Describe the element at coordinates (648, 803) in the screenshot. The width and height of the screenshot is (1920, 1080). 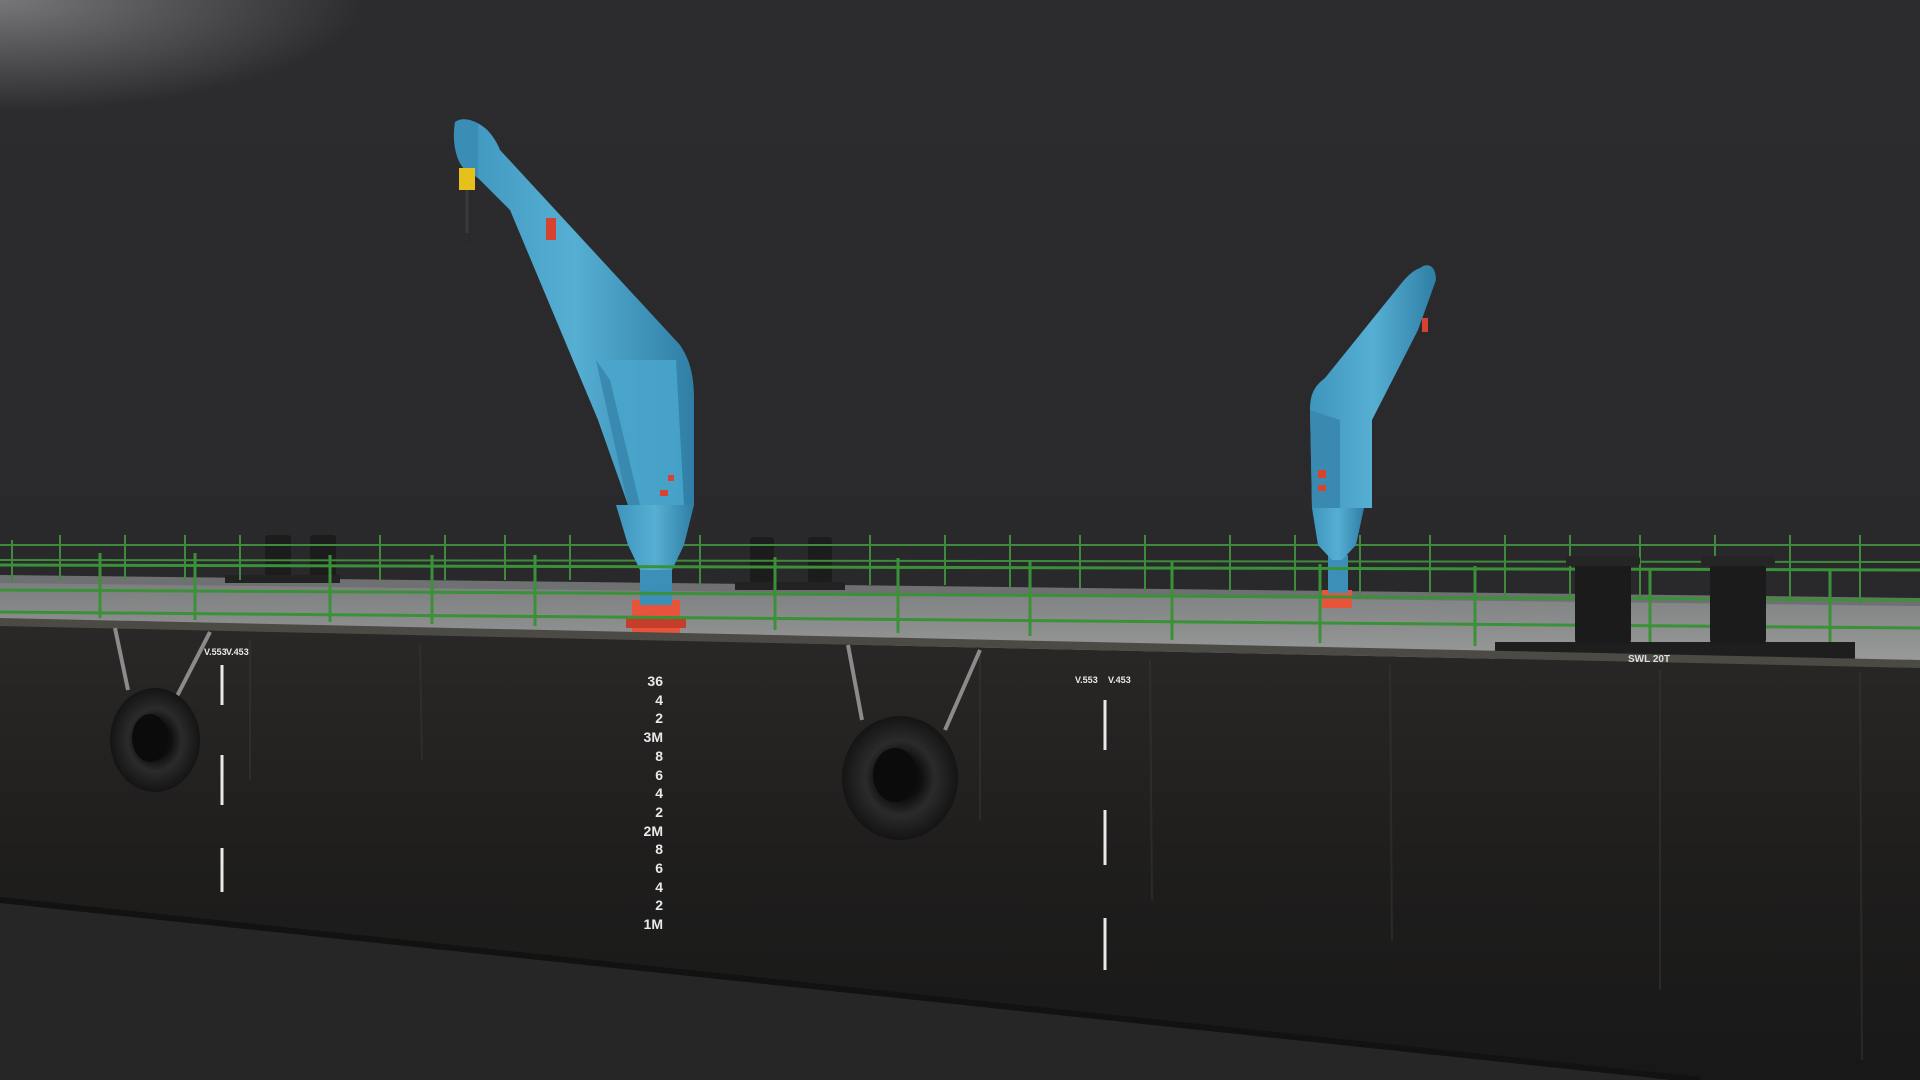
I see `draft-scale: 36 4 2 3M 8 6 4 2 2M 8 6 4 2 1M` at that location.